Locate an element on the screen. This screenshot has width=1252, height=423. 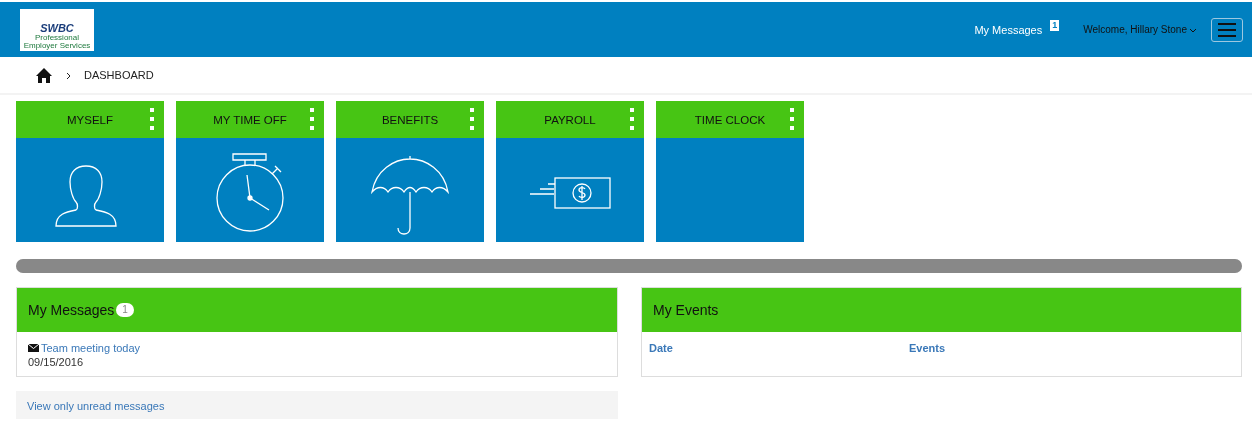
tile-title: TIME CLOCK is located at coordinates (730, 119).